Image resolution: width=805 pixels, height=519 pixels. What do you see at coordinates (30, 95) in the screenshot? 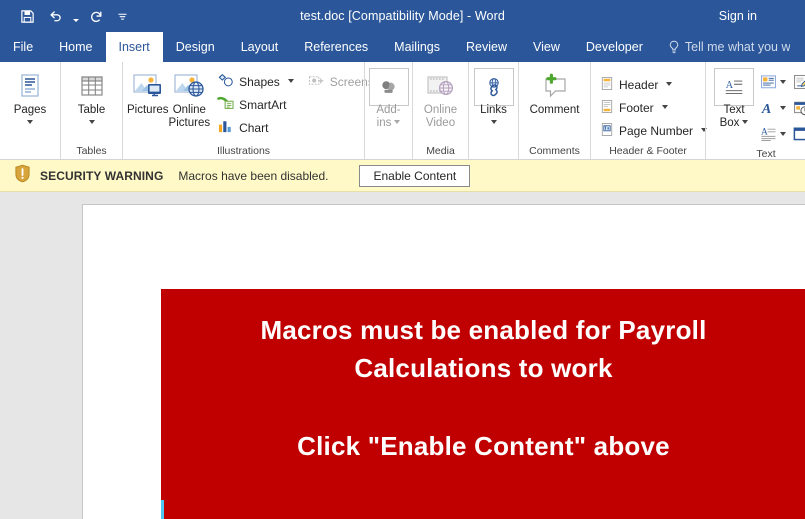
I see `pages-button: Pages` at bounding box center [30, 95].